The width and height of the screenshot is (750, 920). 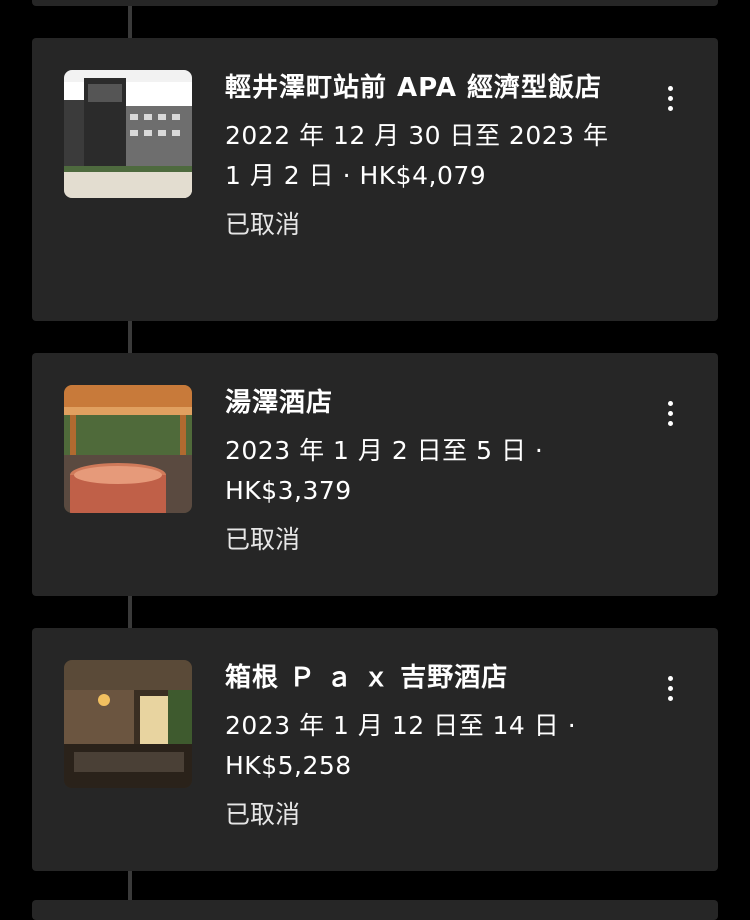 What do you see at coordinates (425, 678) in the screenshot?
I see `hotel-name: 箱根 Ｐ ａ ｘ 吉野酒店` at bounding box center [425, 678].